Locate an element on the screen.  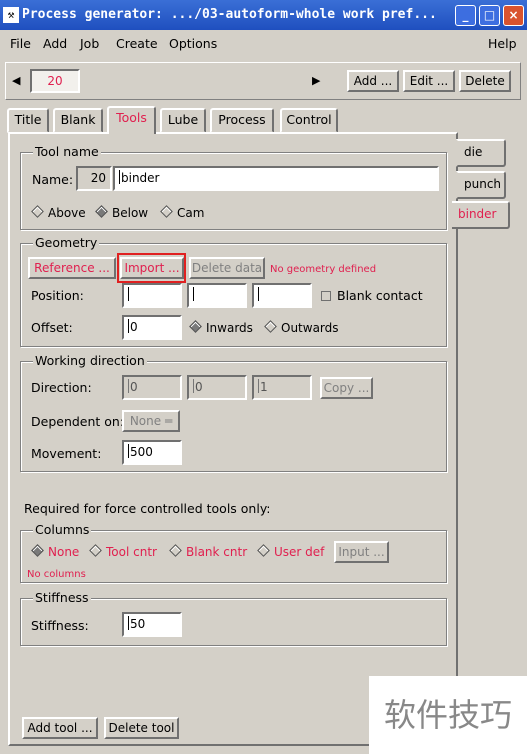
menu-add: Add is located at coordinates (55, 43).